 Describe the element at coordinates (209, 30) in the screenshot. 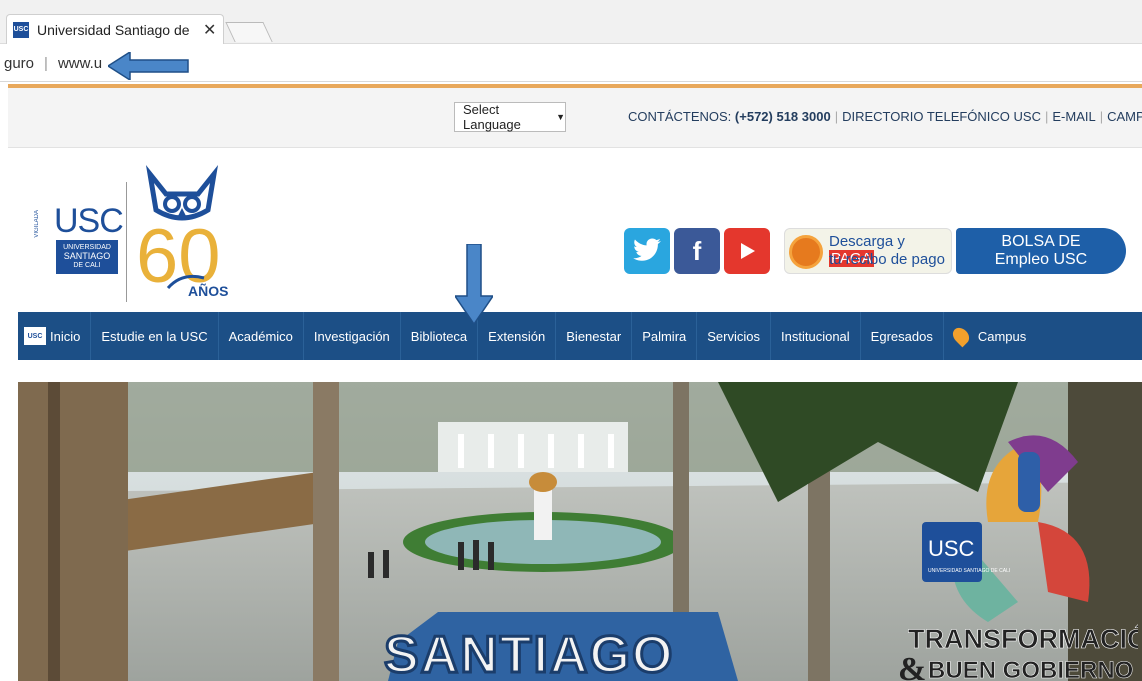

I see `close-tab-icon: ✕` at that location.